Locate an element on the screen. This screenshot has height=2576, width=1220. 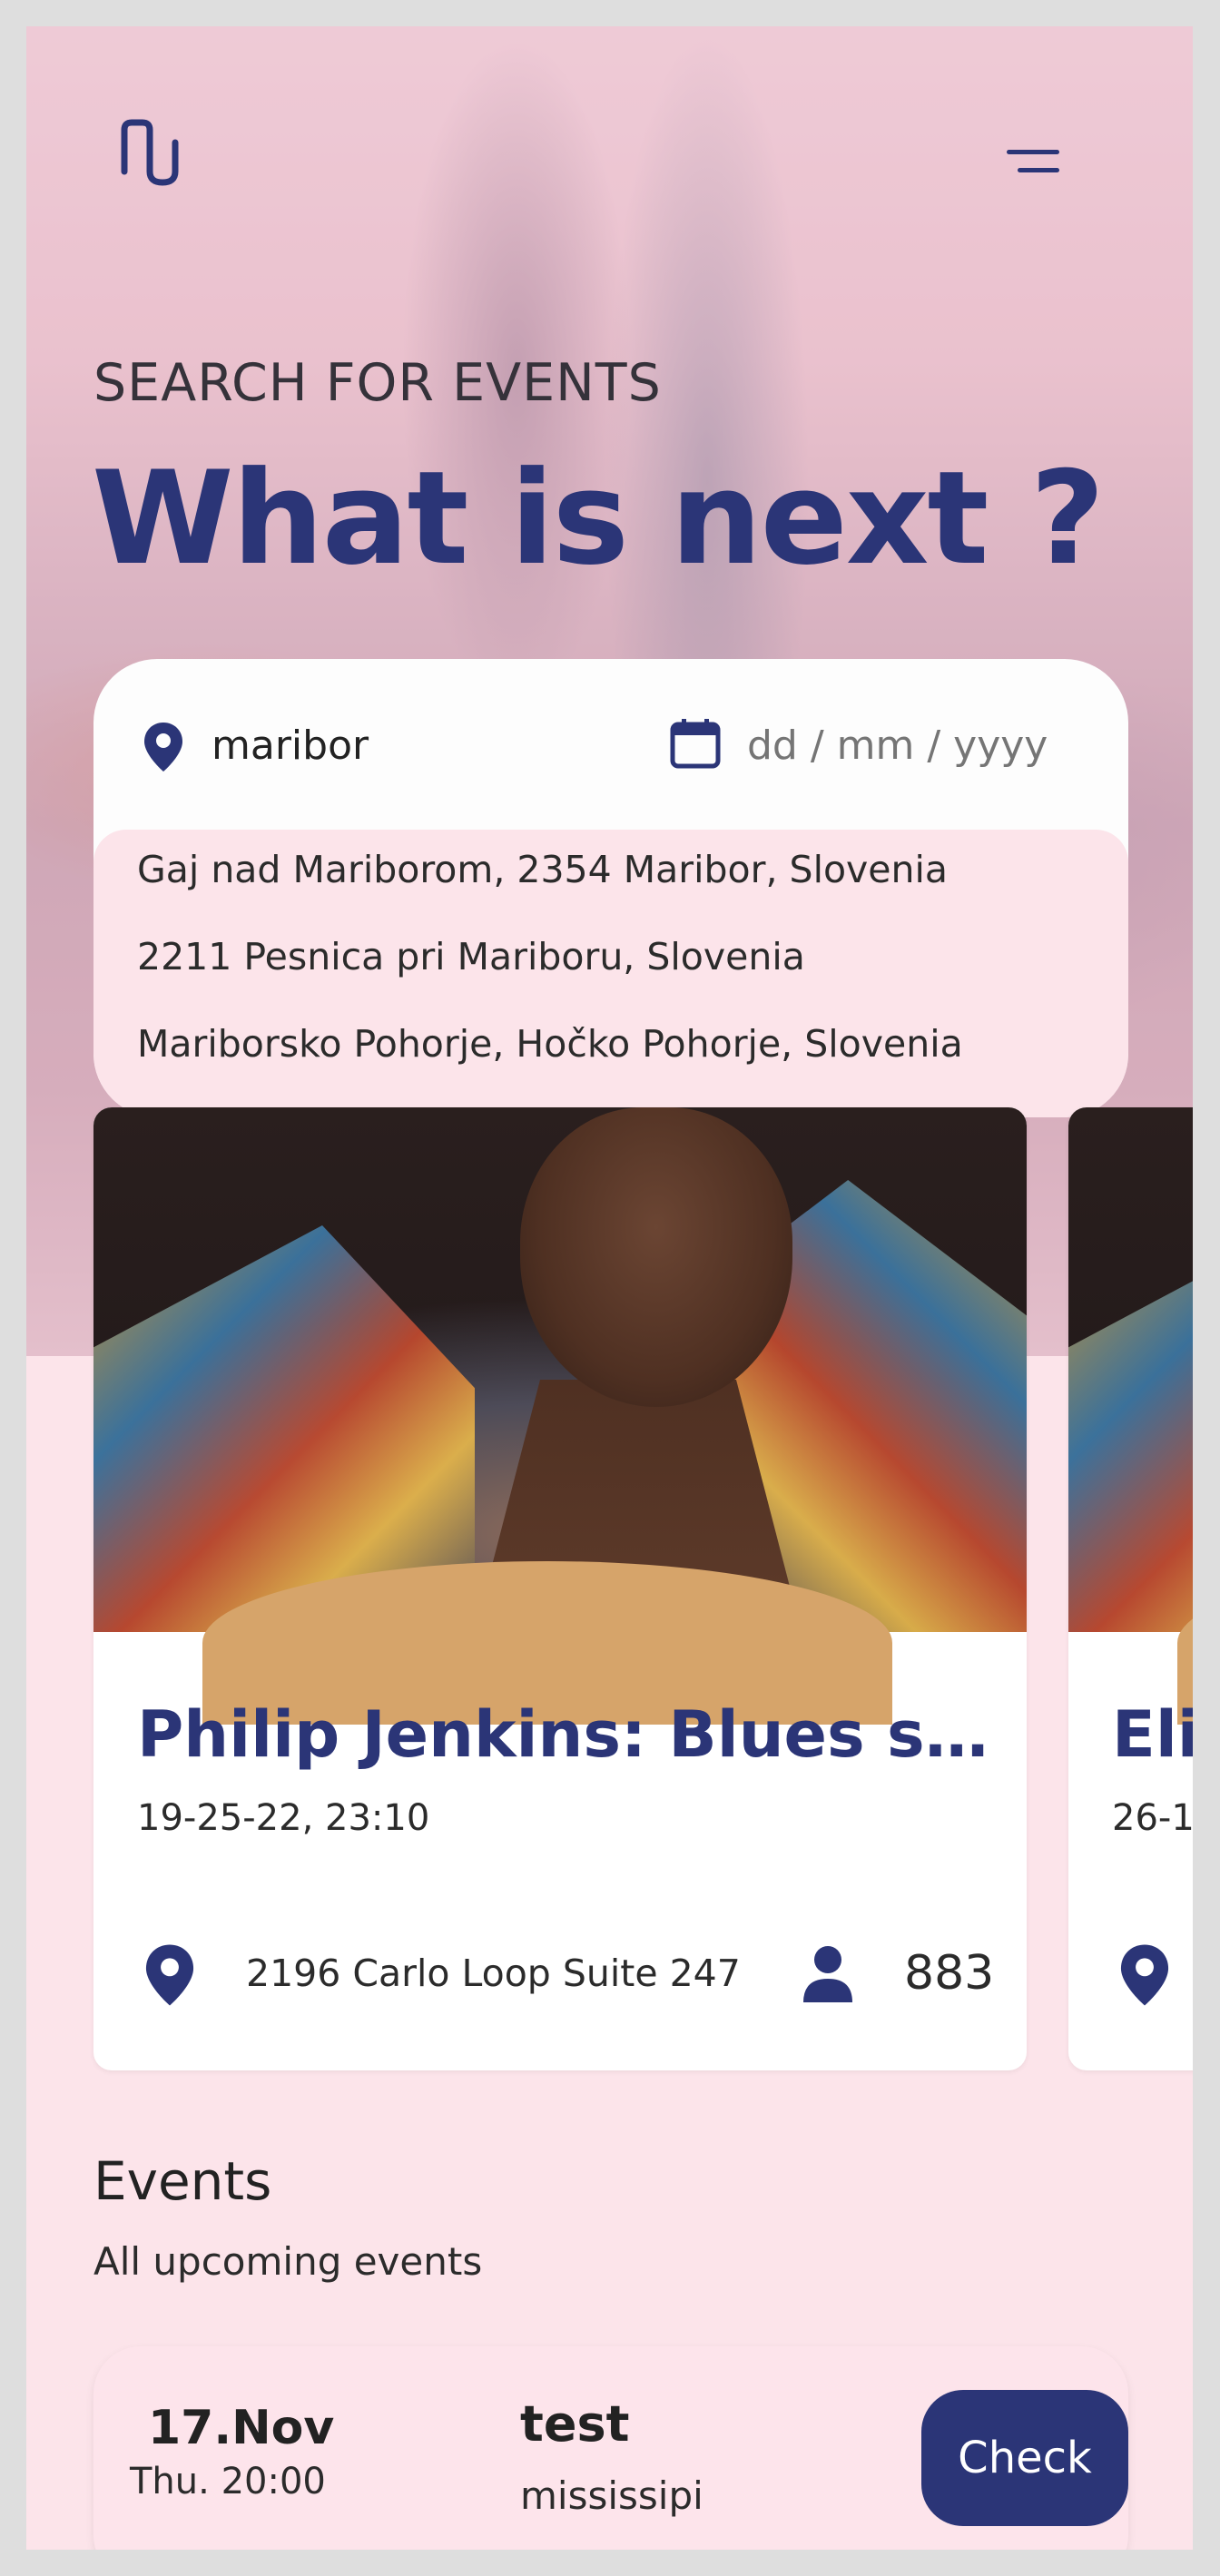
event-list-place: mississipi is located at coordinates (611, 2495).